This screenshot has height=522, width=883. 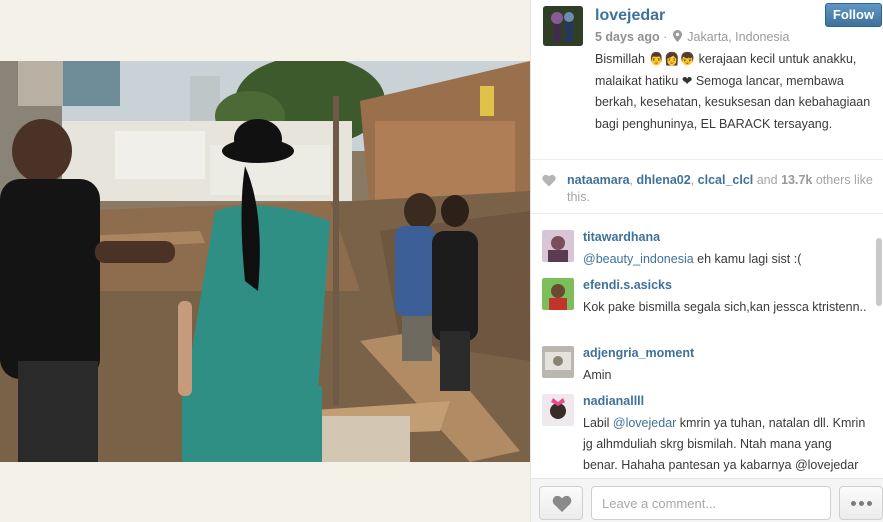 I want to click on author-avatar, so click(x=563, y=26).